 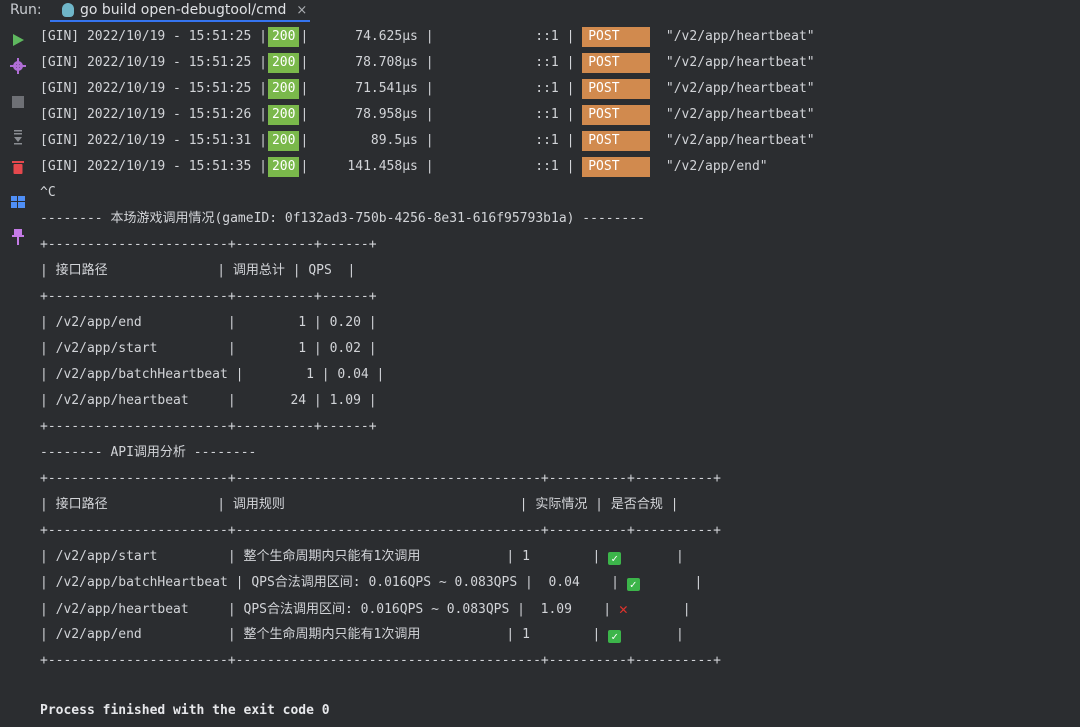 I want to click on run-tab-label: go build open-debugtool/cmd, so click(x=183, y=10).